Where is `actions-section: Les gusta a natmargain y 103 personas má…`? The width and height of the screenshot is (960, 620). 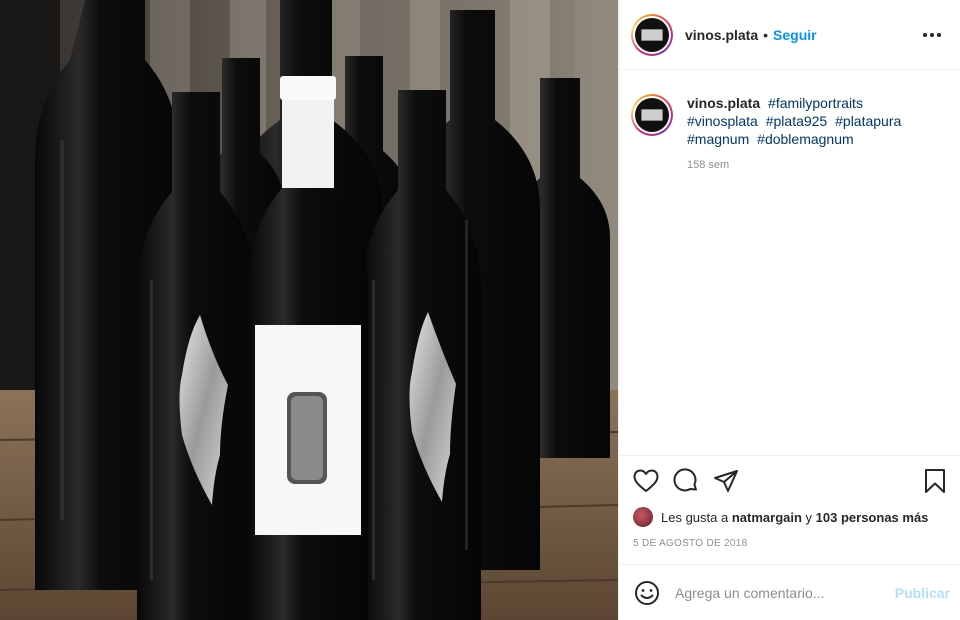
actions-section: Les gusta a natmargain y 103 personas má… is located at coordinates (789, 503).